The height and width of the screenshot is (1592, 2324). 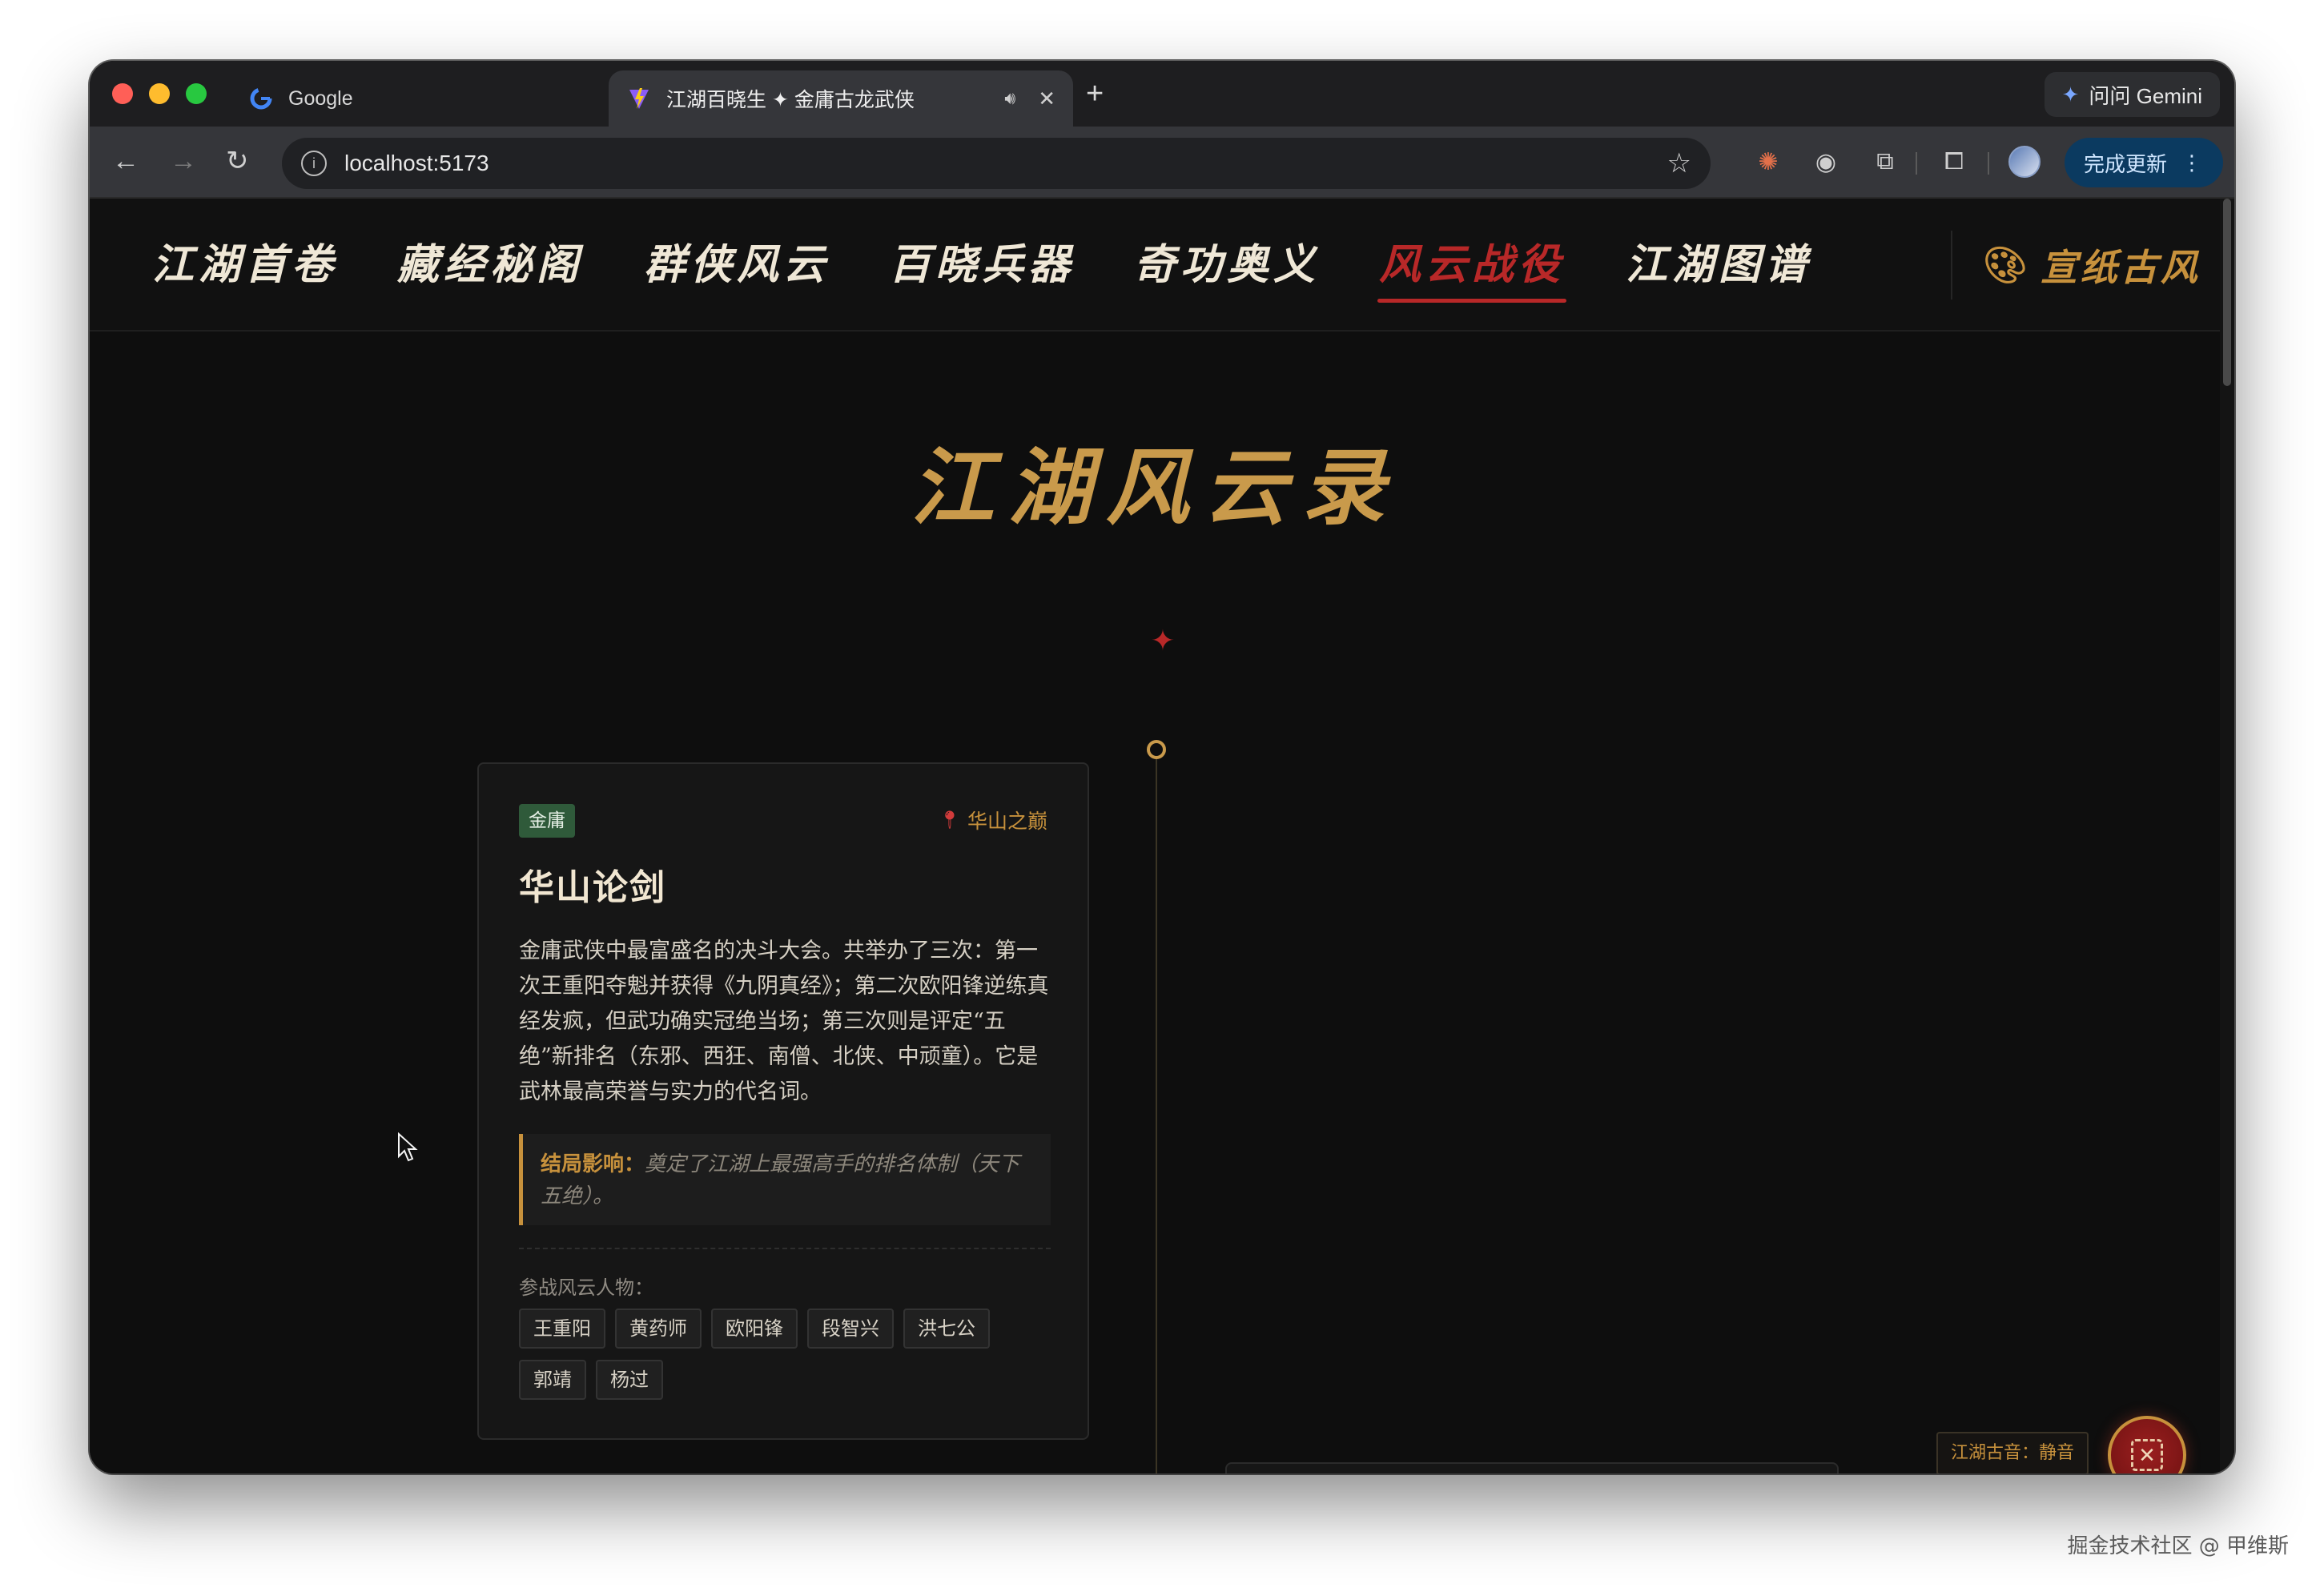 What do you see at coordinates (552, 1380) in the screenshot?
I see `participant-chip: 郭靖` at bounding box center [552, 1380].